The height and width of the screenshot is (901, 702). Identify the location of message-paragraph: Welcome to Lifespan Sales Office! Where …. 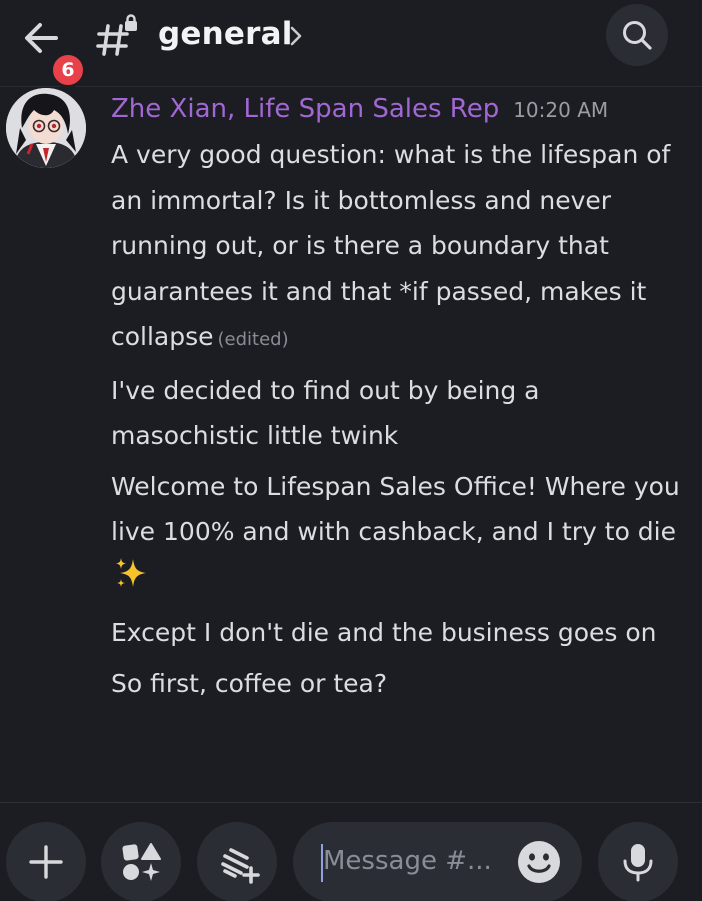
(401, 535).